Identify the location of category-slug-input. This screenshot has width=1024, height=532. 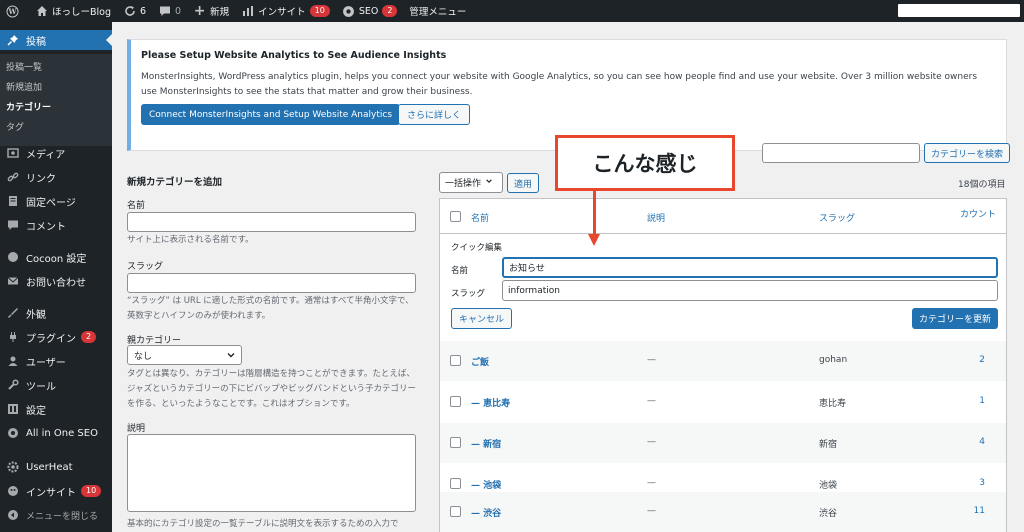
(271, 283).